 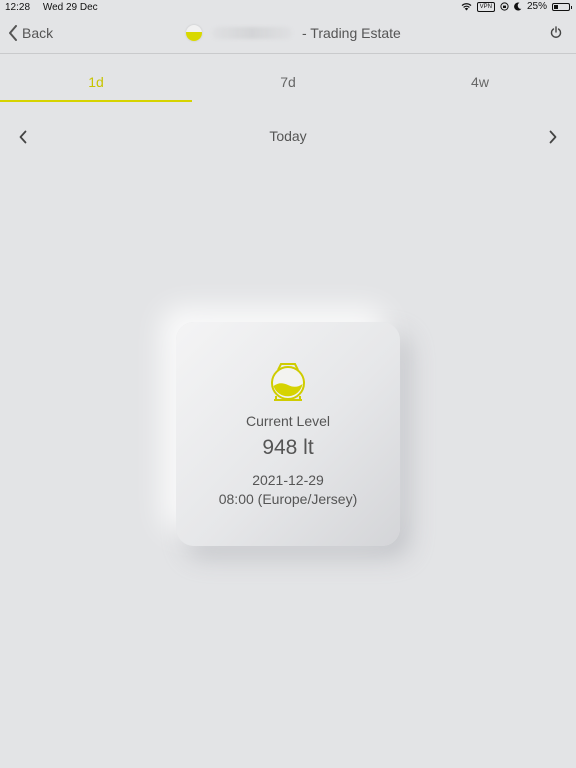 I want to click on nav-bar: Back - Trading Estate, so click(x=288, y=35).